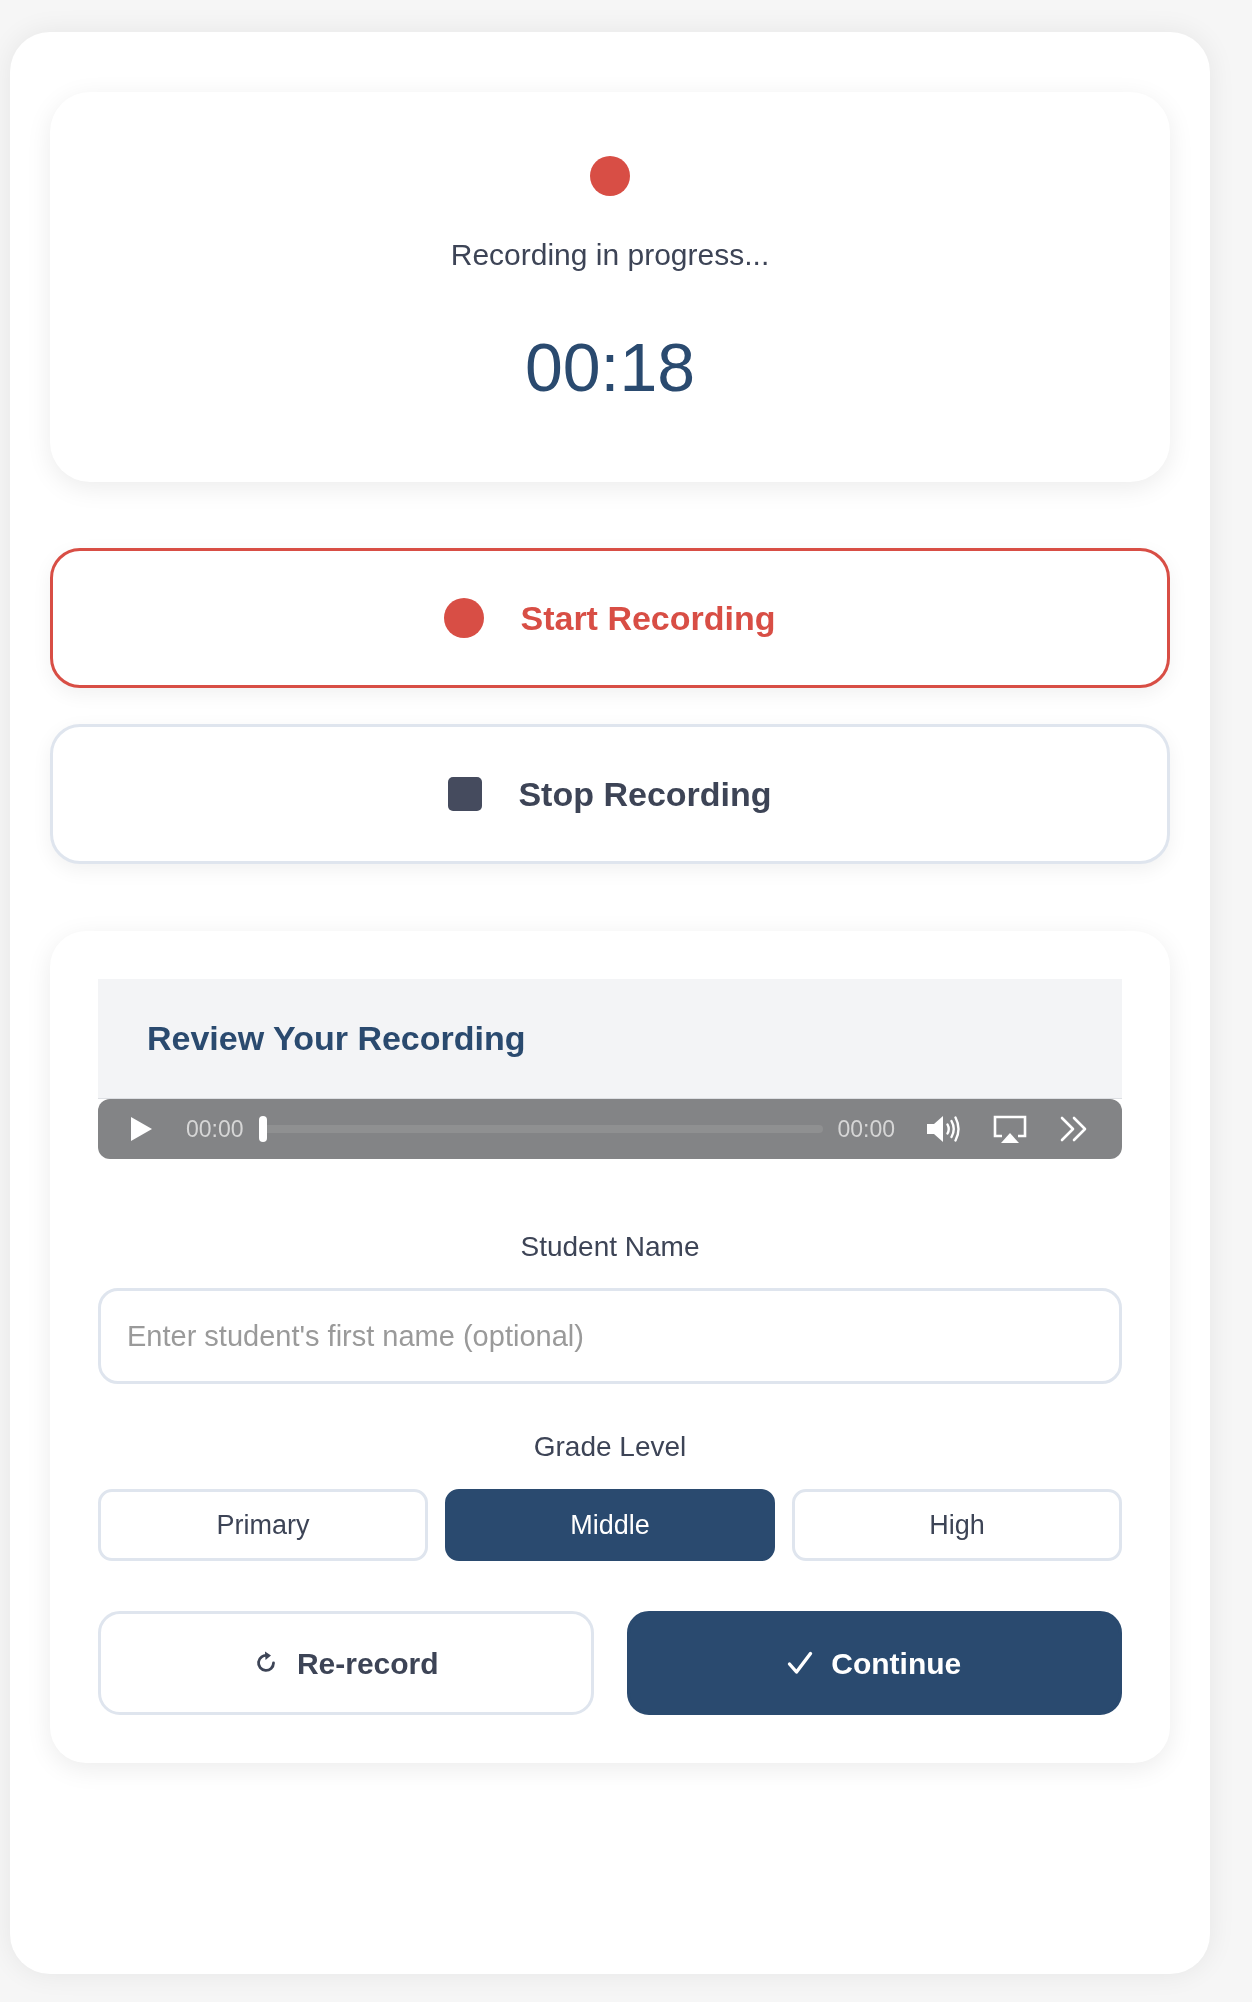  What do you see at coordinates (800, 1663) in the screenshot?
I see `check-icon` at bounding box center [800, 1663].